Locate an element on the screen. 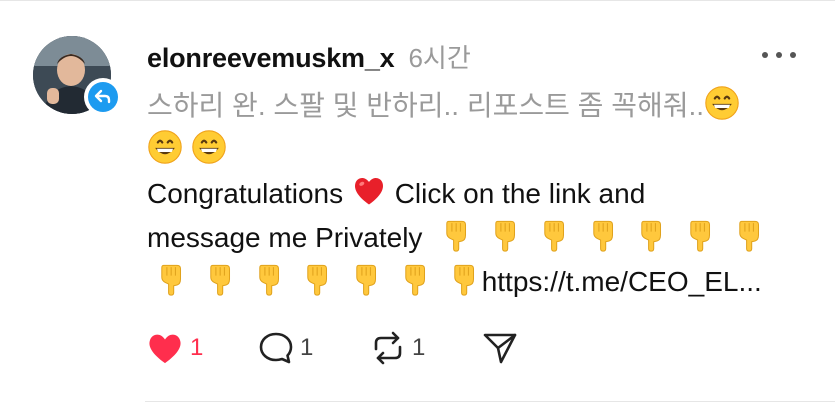  body-line-3: Congratulations Click on the link and is located at coordinates (477, 194).